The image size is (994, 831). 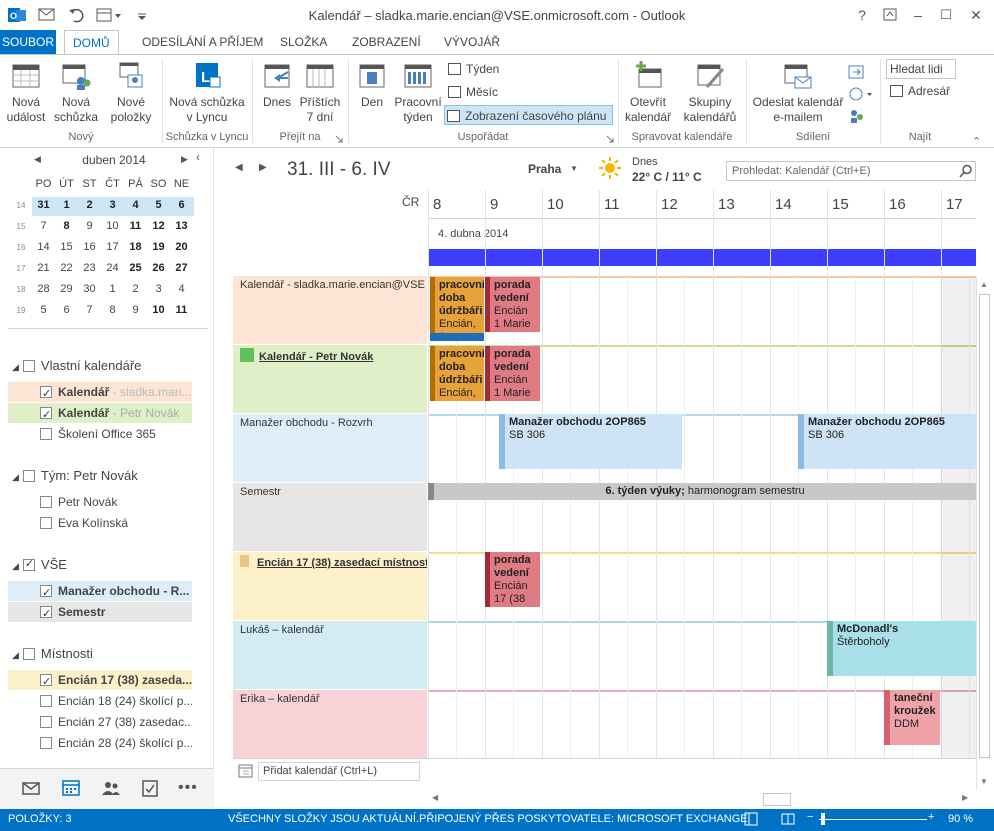 I want to click on non-working-hours-shade, so click(x=958, y=517).